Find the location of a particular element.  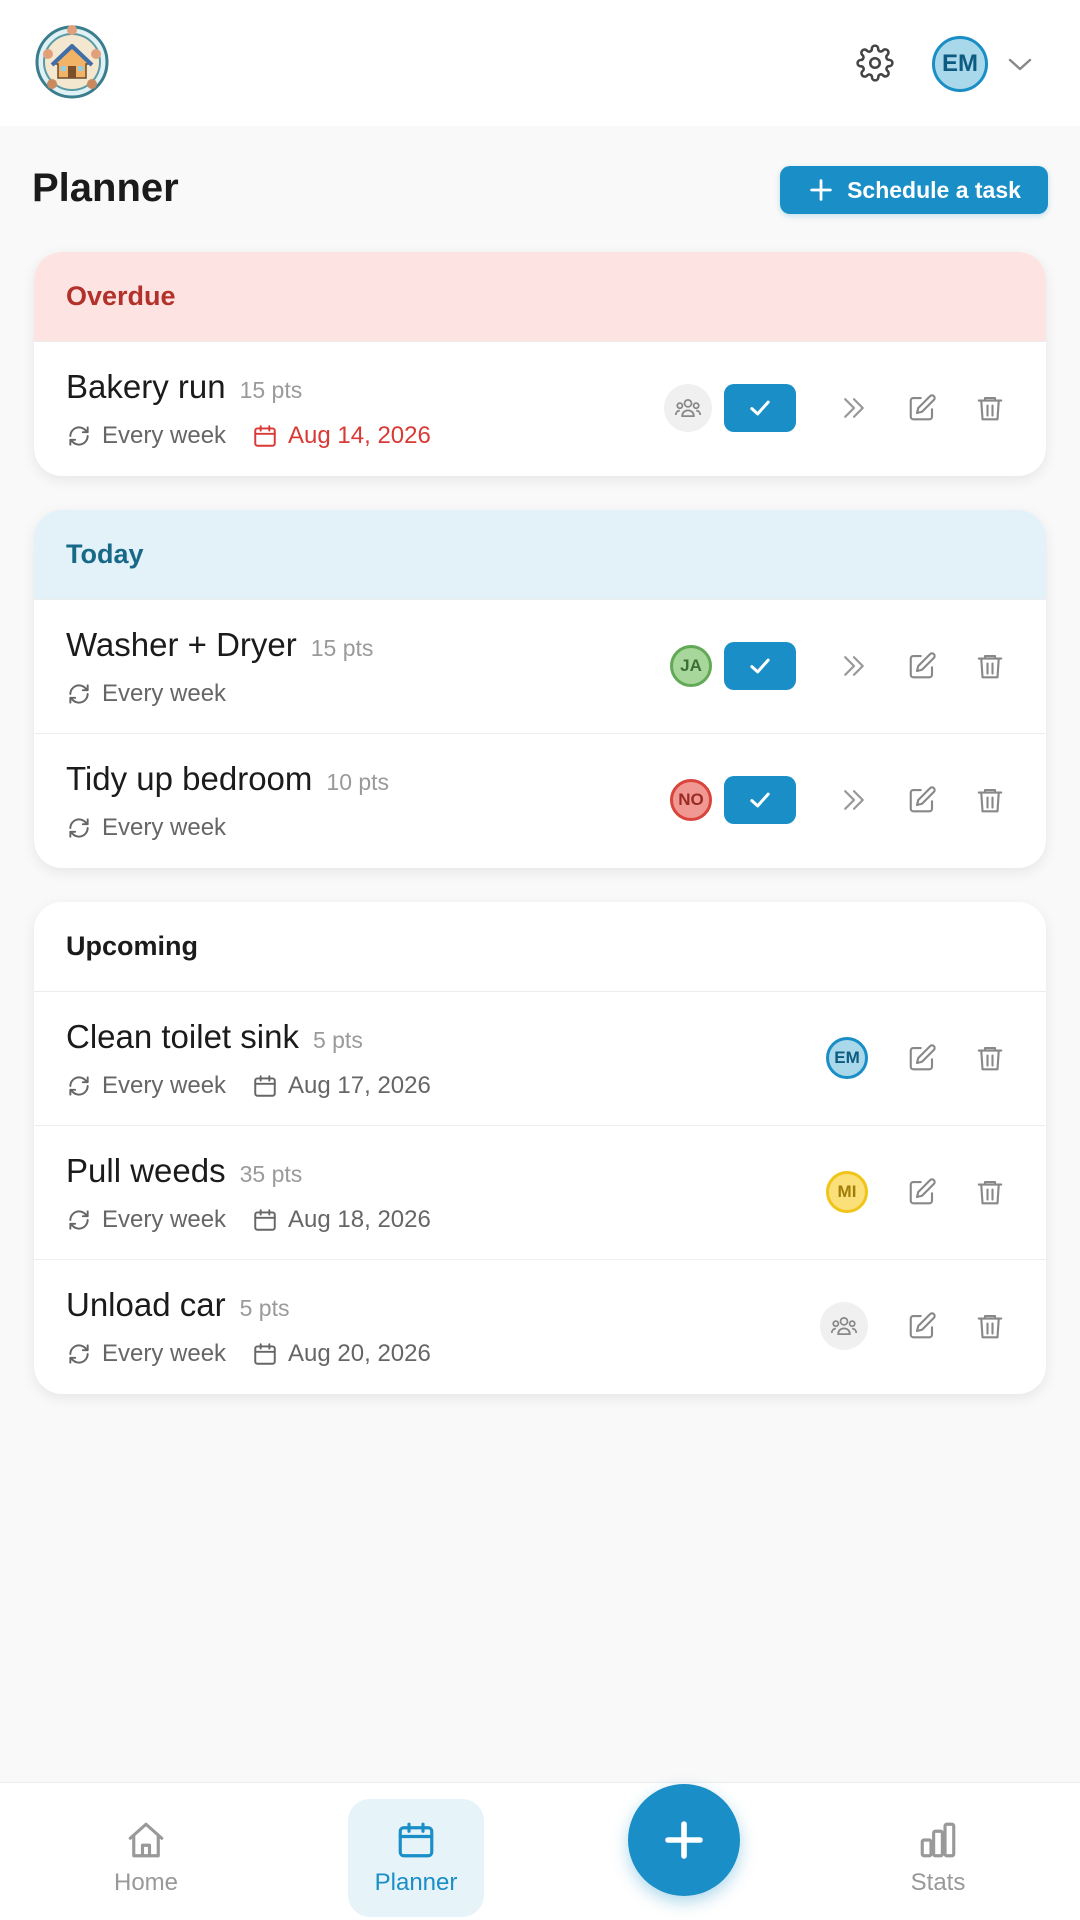

task-title-wrap: Bakery run 15 pts is located at coordinates (184, 387).